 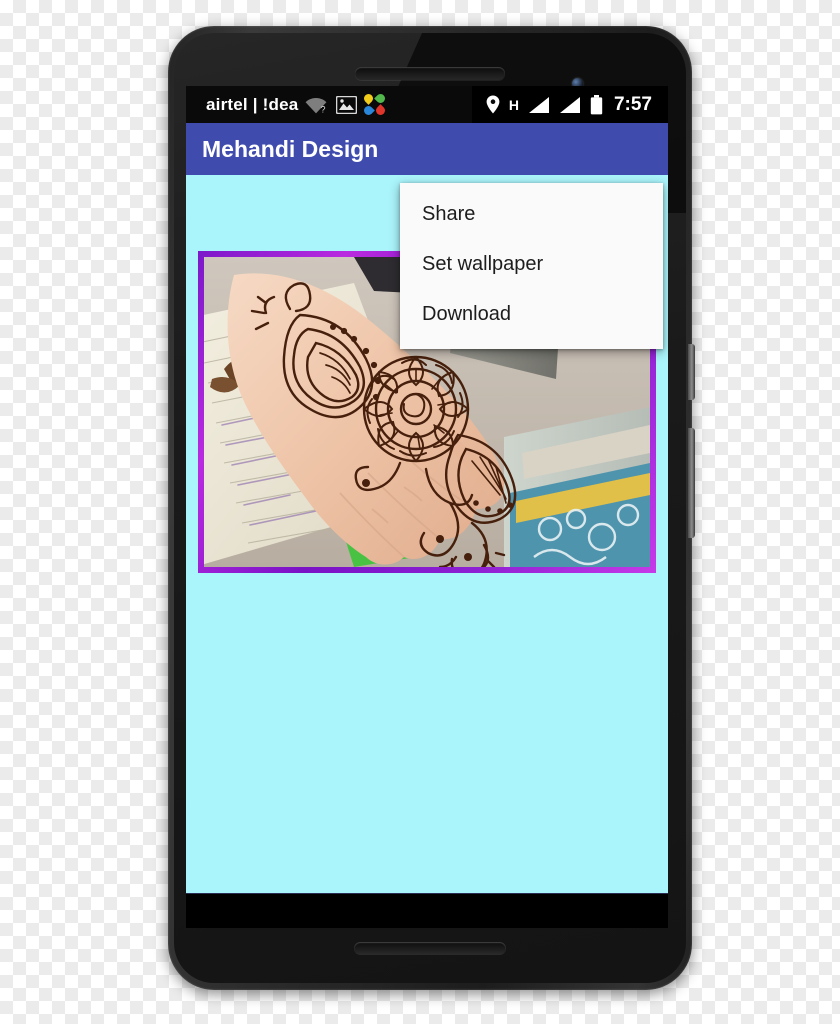 What do you see at coordinates (531, 314) in the screenshot?
I see `menu-item-download: Download` at bounding box center [531, 314].